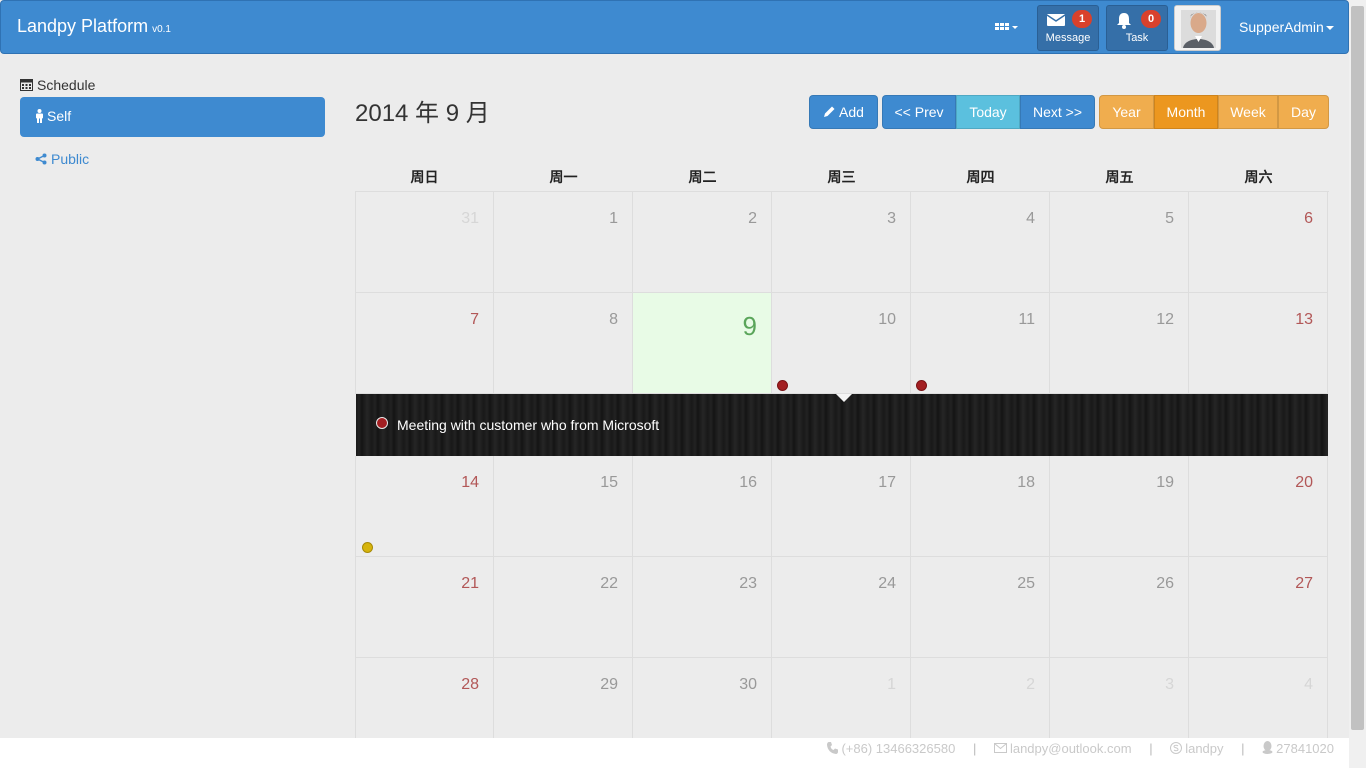 This screenshot has width=1366, height=768. What do you see at coordinates (161, 29) in the screenshot?
I see `brand-version: v0.1` at bounding box center [161, 29].